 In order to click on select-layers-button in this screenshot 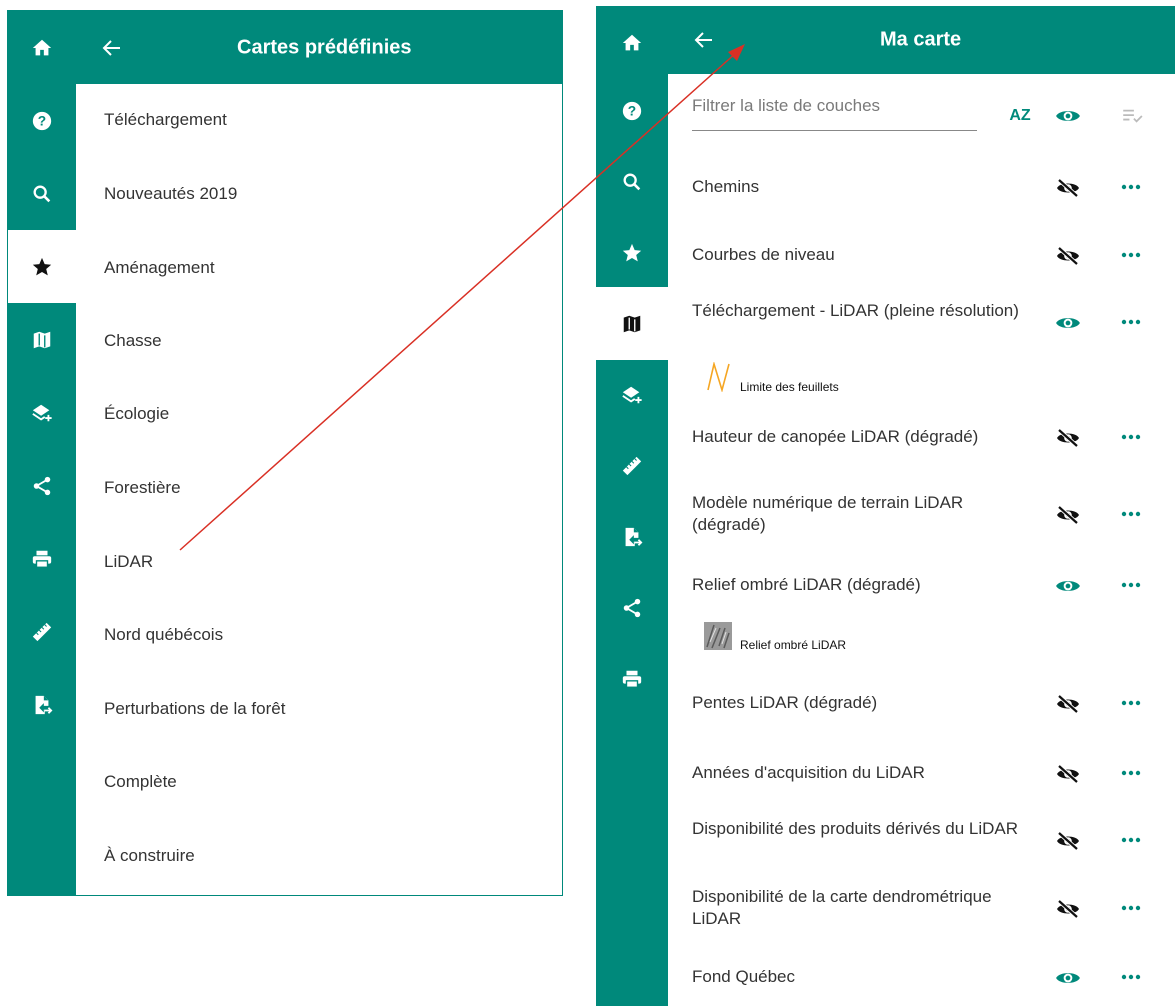, I will do `click(1133, 116)`.